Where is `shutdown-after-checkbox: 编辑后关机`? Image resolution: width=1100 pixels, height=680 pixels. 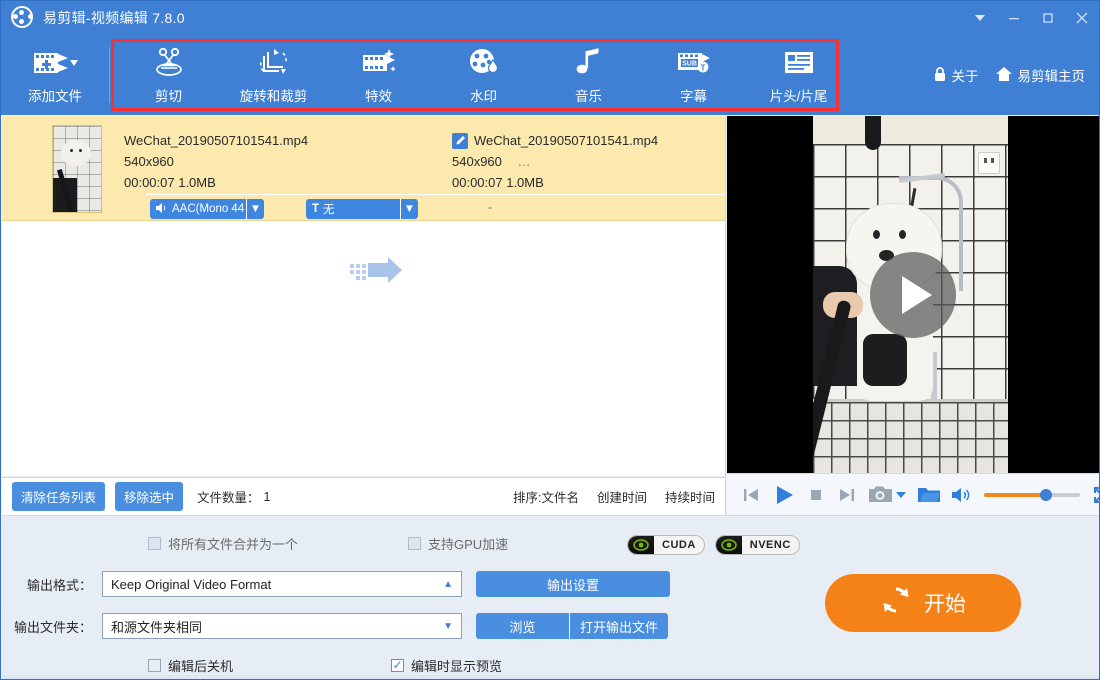 shutdown-after-checkbox: 编辑后关机 is located at coordinates (190, 665).